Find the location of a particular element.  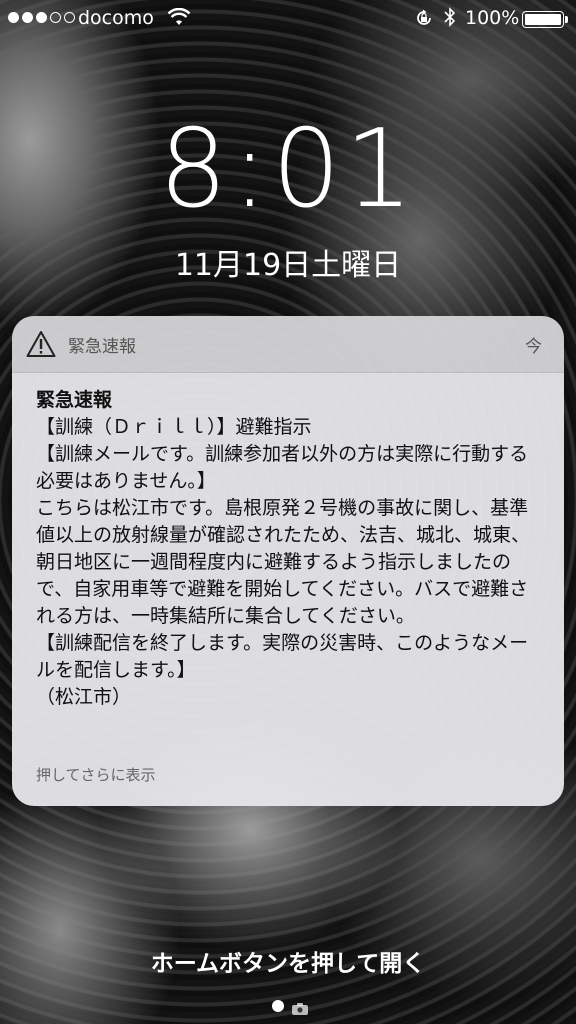

page-dot is located at coordinates (278, 1006).